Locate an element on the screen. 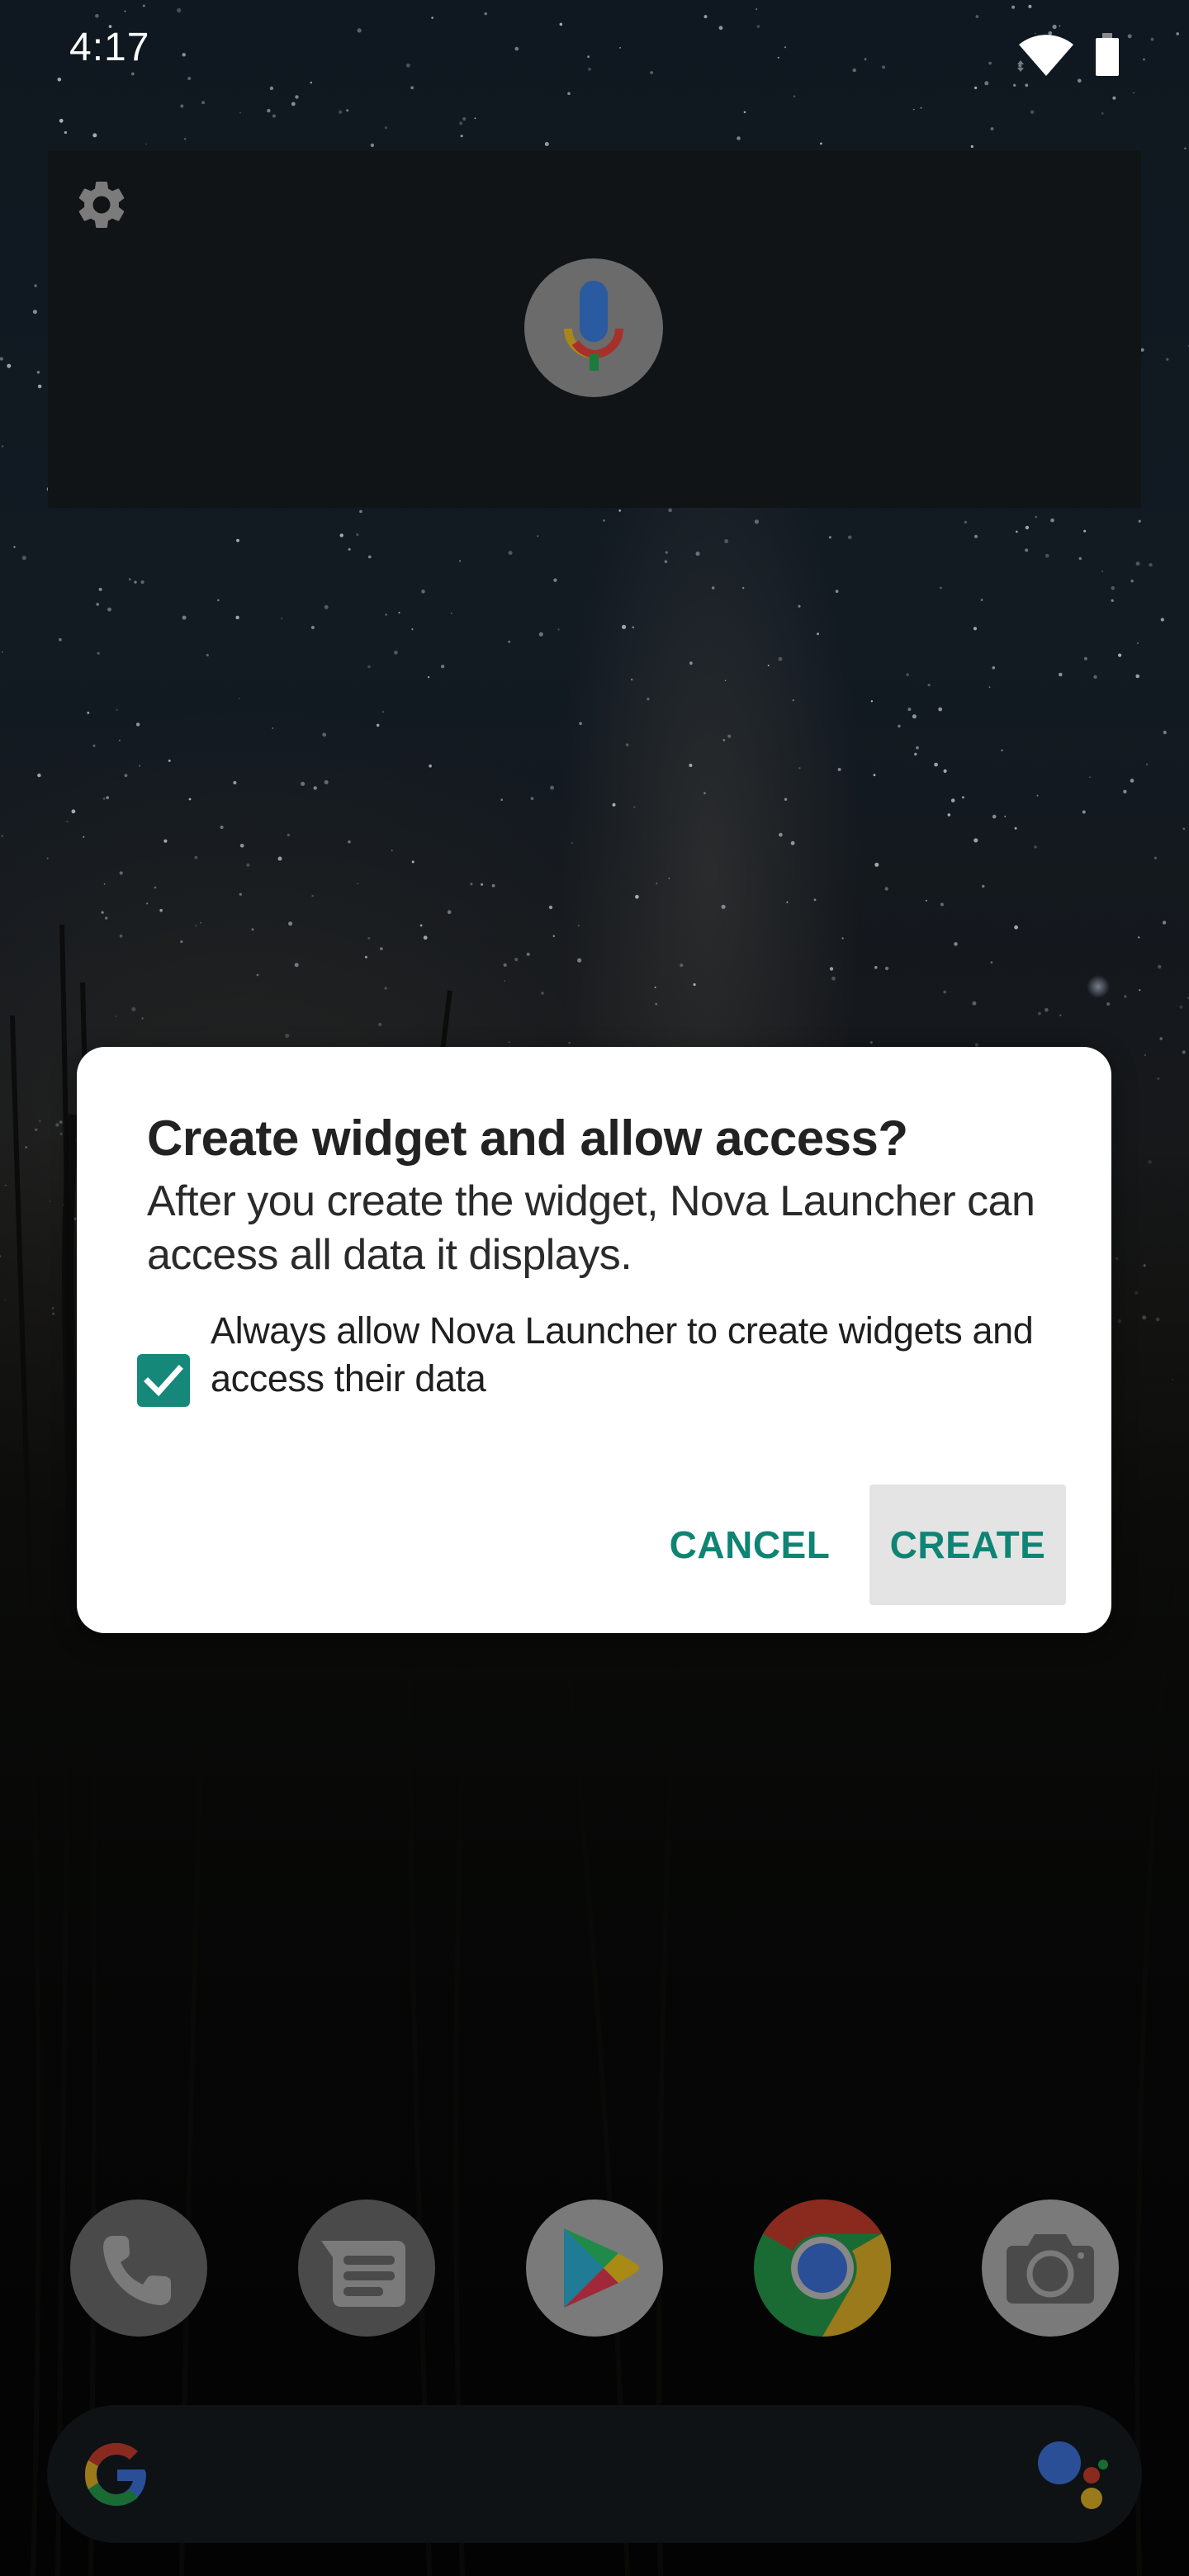 This screenshot has width=1189, height=2576. dock-app-chrome is located at coordinates (822, 2268).